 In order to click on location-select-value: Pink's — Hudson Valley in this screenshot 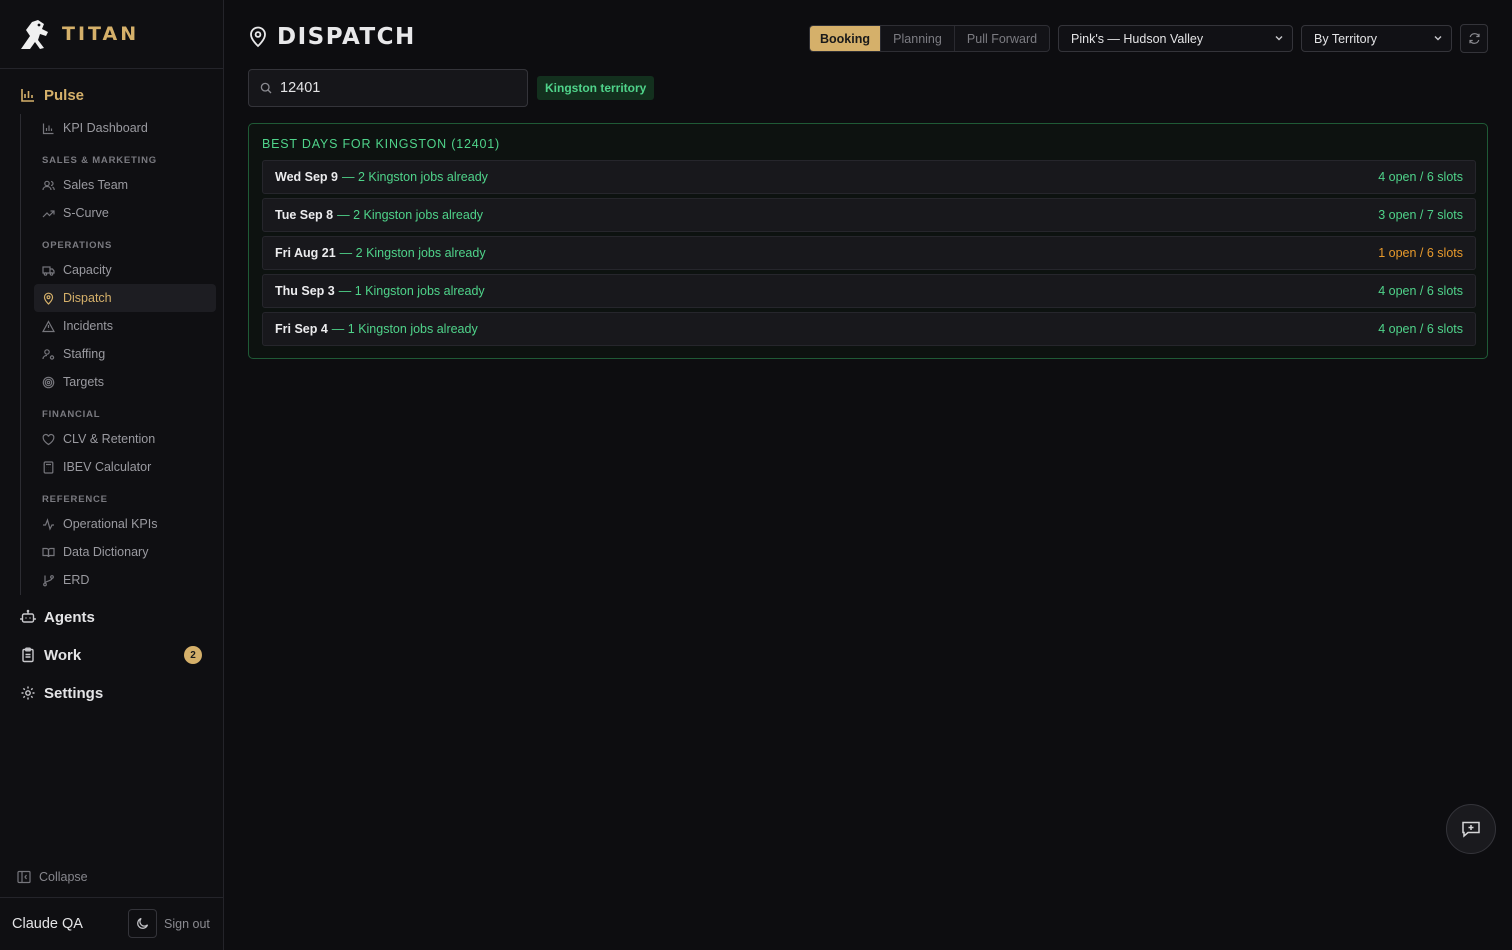, I will do `click(1137, 38)`.